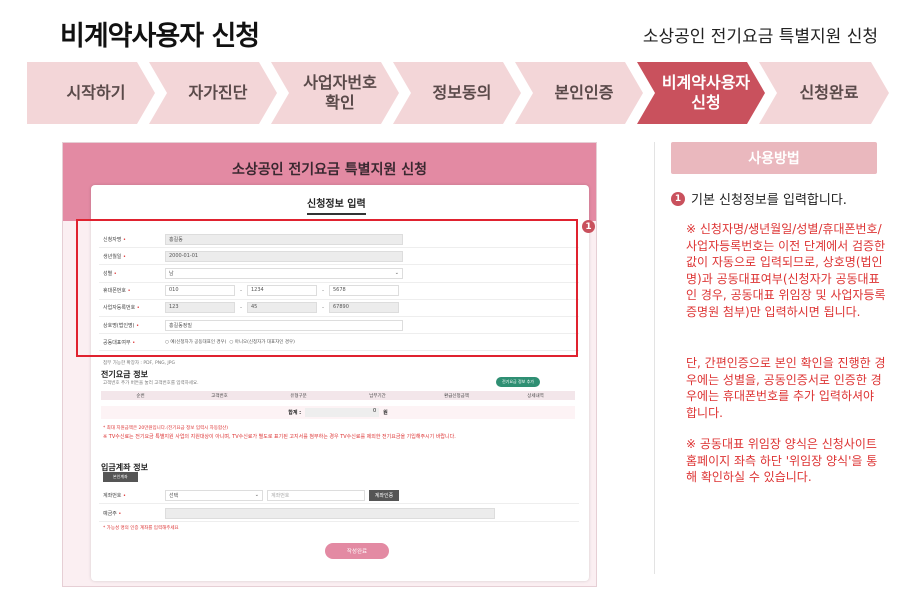 This screenshot has width=908, height=614. What do you see at coordinates (535, 396) in the screenshot?
I see `col-detail: 상세내역` at bounding box center [535, 396].